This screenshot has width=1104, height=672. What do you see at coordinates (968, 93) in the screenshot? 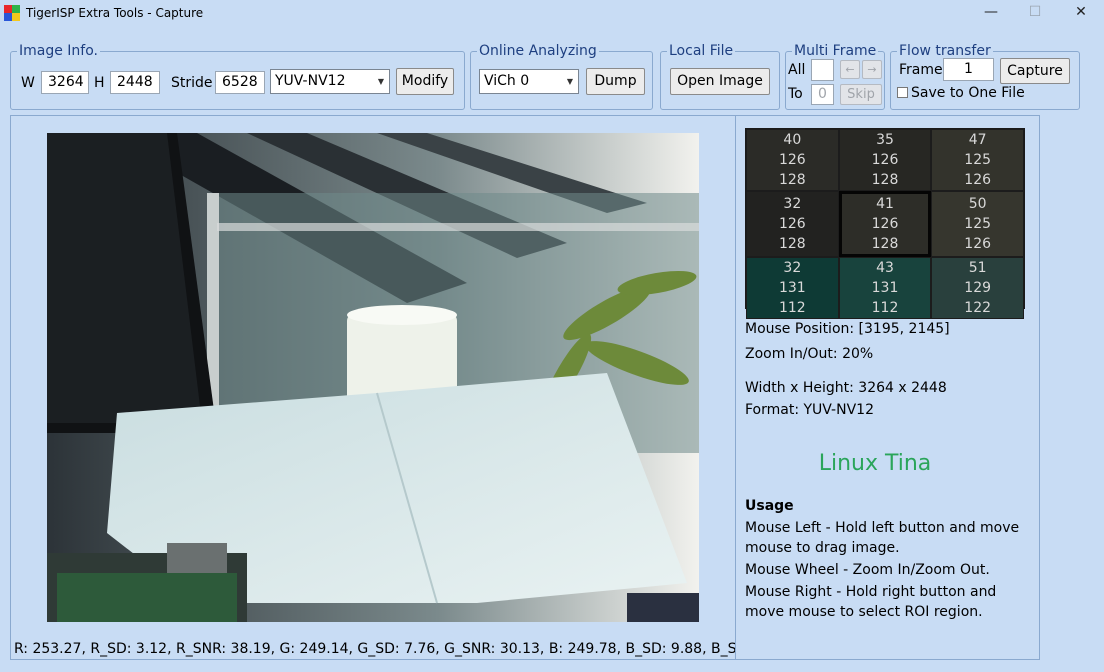
I see `save-to-one-file-label: Save to One File` at bounding box center [968, 93].